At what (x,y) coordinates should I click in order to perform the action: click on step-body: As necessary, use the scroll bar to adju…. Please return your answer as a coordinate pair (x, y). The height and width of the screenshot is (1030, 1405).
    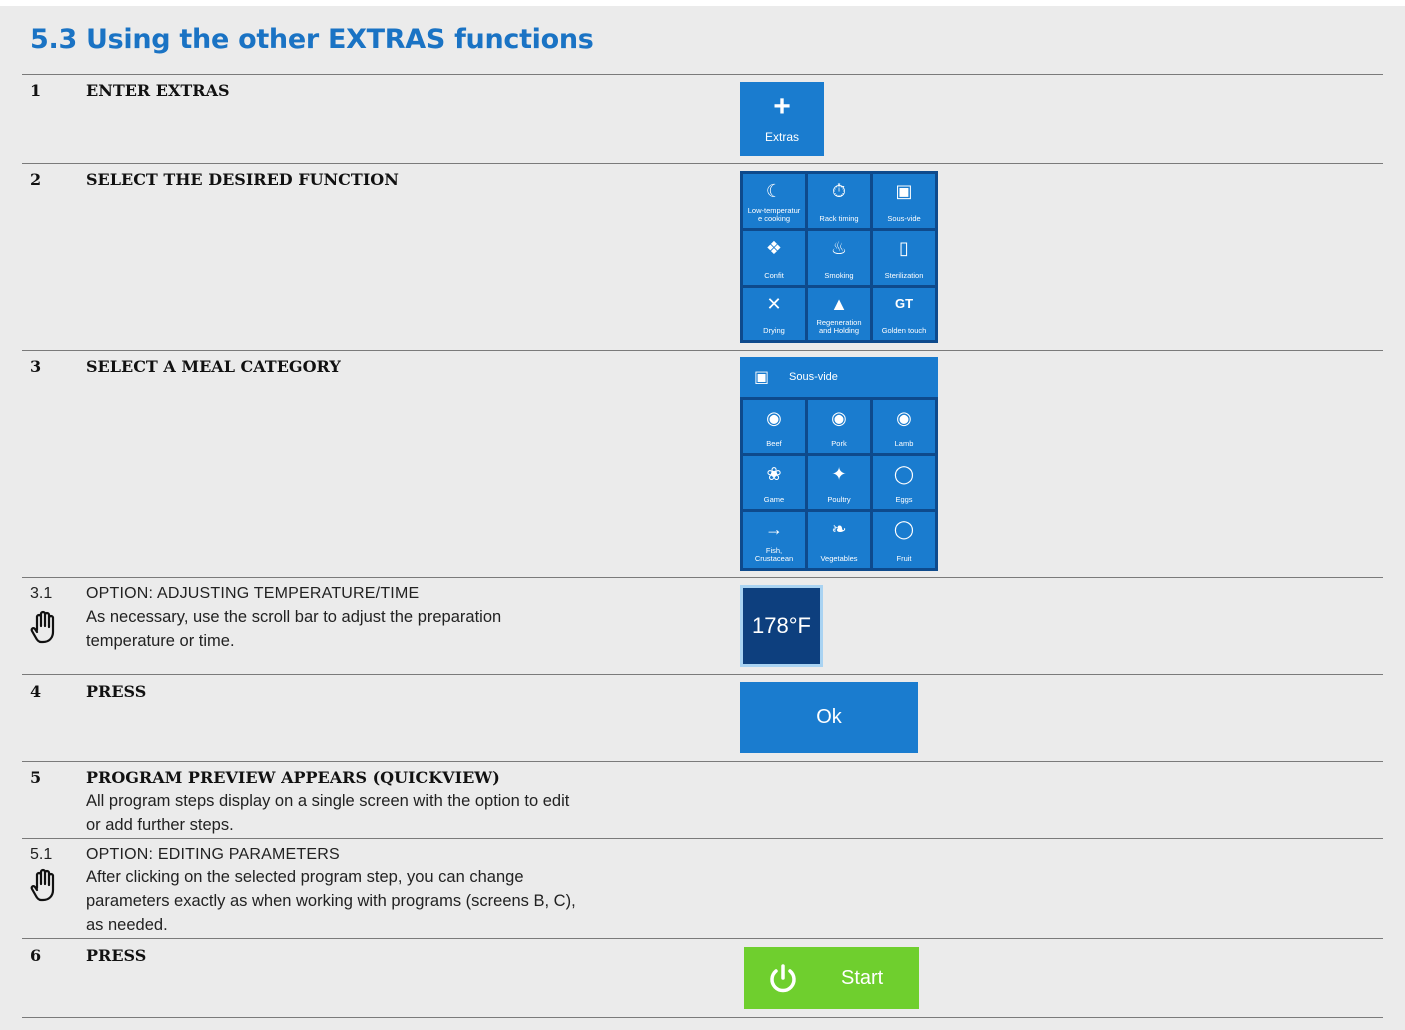
    Looking at the image, I should click on (293, 629).